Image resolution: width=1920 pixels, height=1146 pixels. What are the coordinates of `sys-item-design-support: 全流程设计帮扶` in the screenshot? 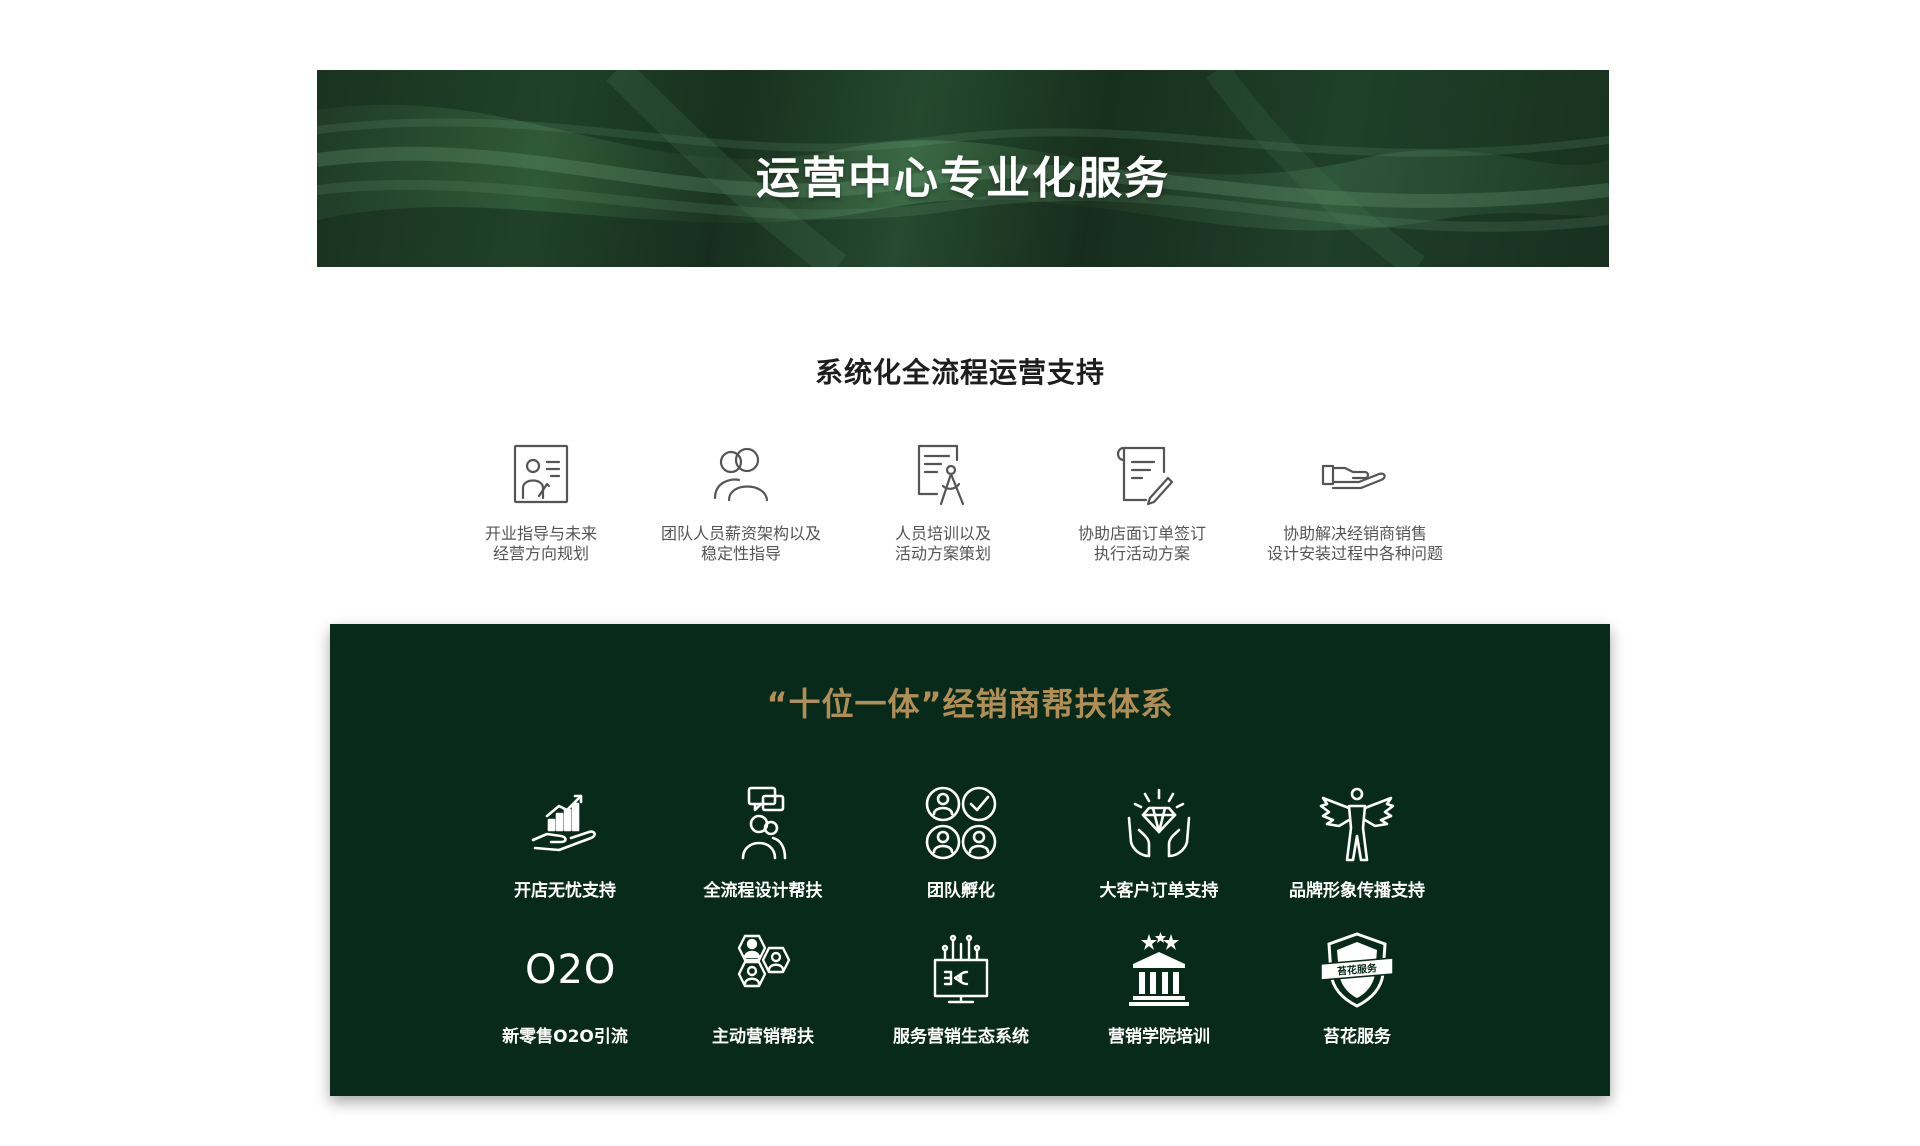 It's located at (763, 842).